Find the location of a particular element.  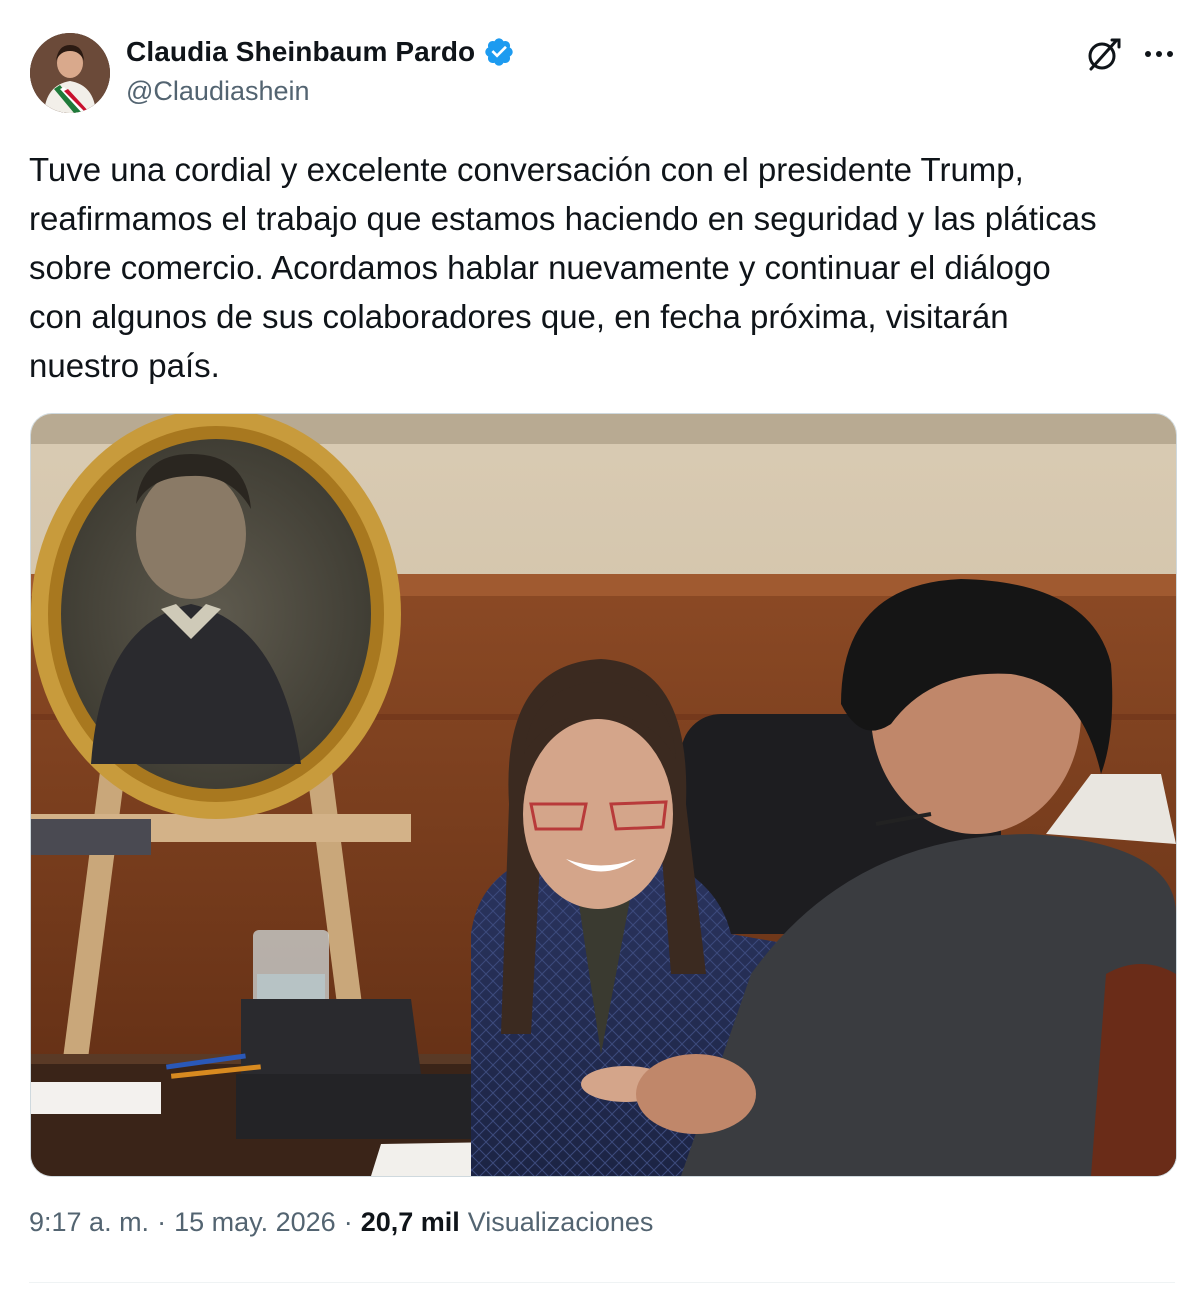

avatar-image is located at coordinates (70, 73).